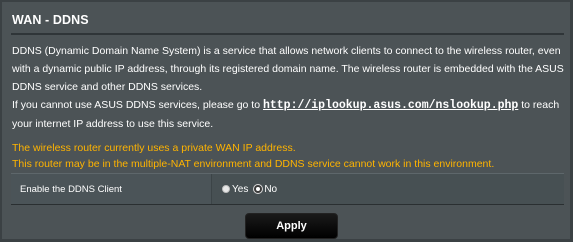 This screenshot has height=242, width=573. What do you see at coordinates (271, 189) in the screenshot?
I see `radio-no-label: No` at bounding box center [271, 189].